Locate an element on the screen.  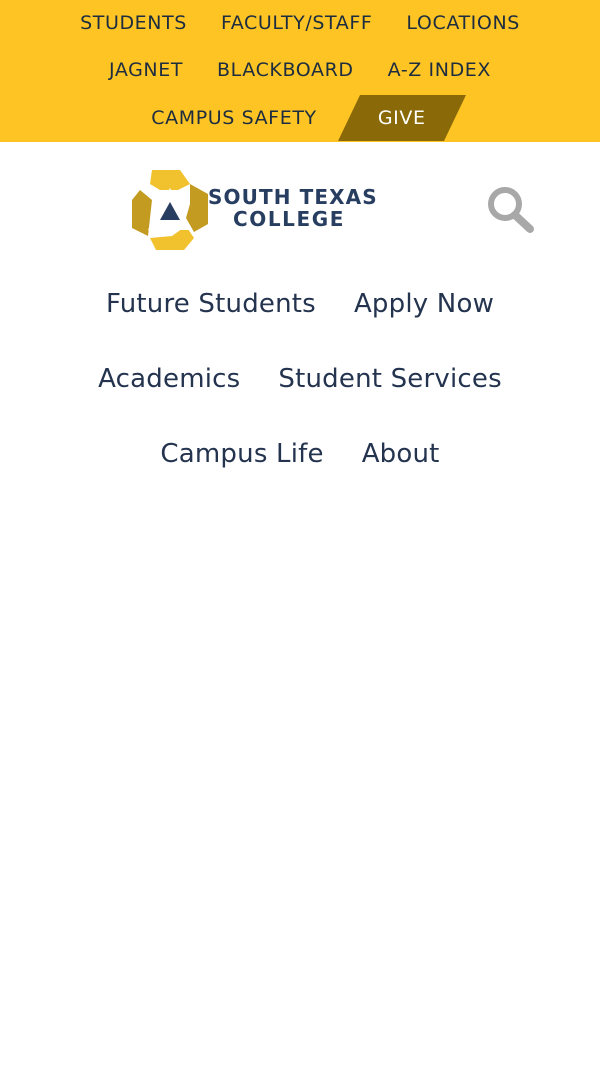
utility-row-2: JAGNET BLACKBOARD A-Z INDEX is located at coordinates (300, 70).